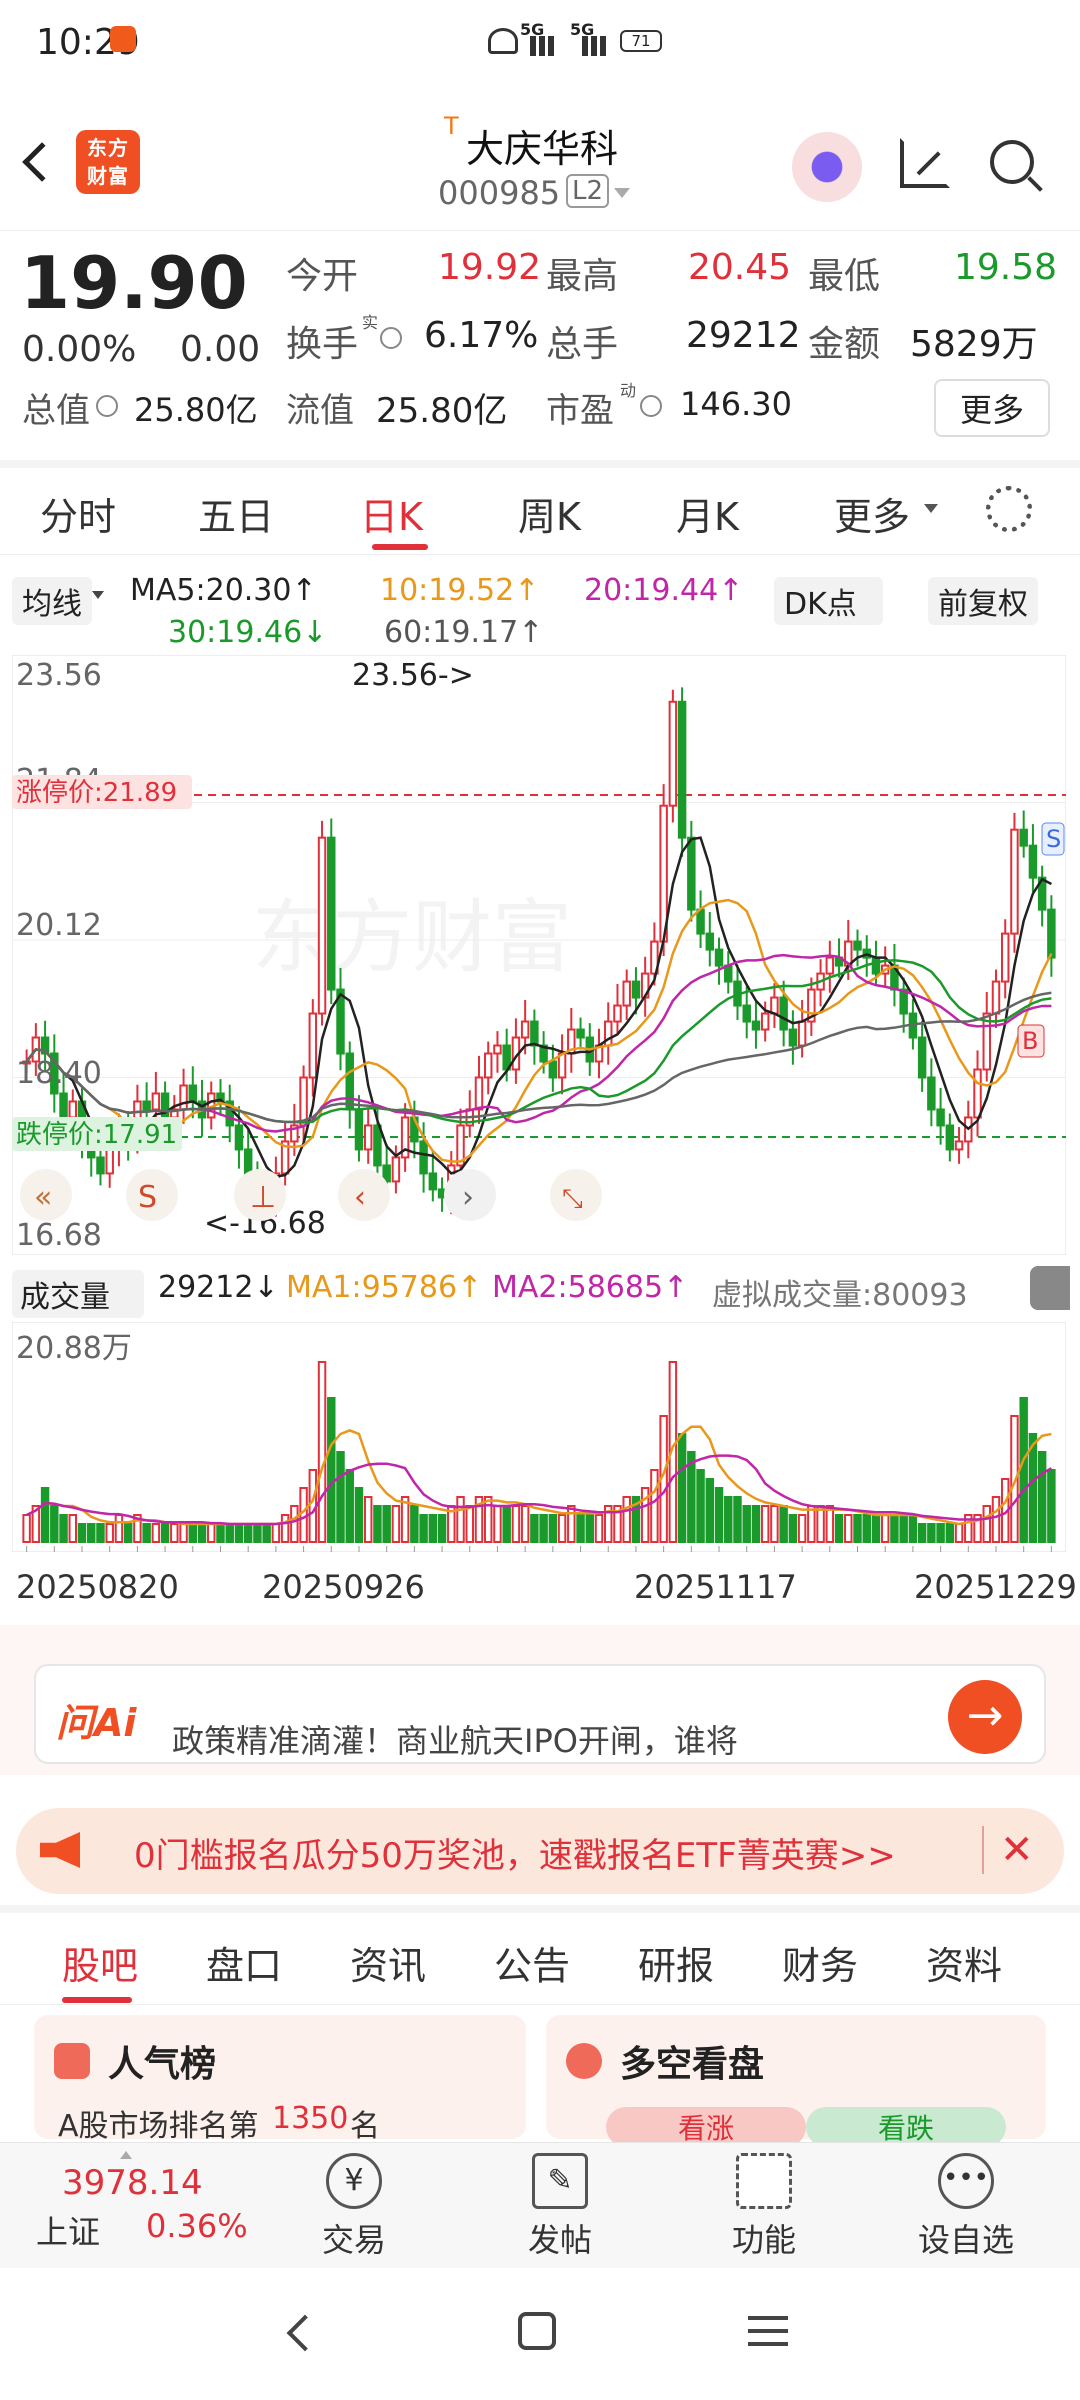 The height and width of the screenshot is (2400, 1080). I want to click on ai-assistant: 问Ai 政策精准滴灌！商业航天IPO开闸，谁将 →, so click(540, 1714).